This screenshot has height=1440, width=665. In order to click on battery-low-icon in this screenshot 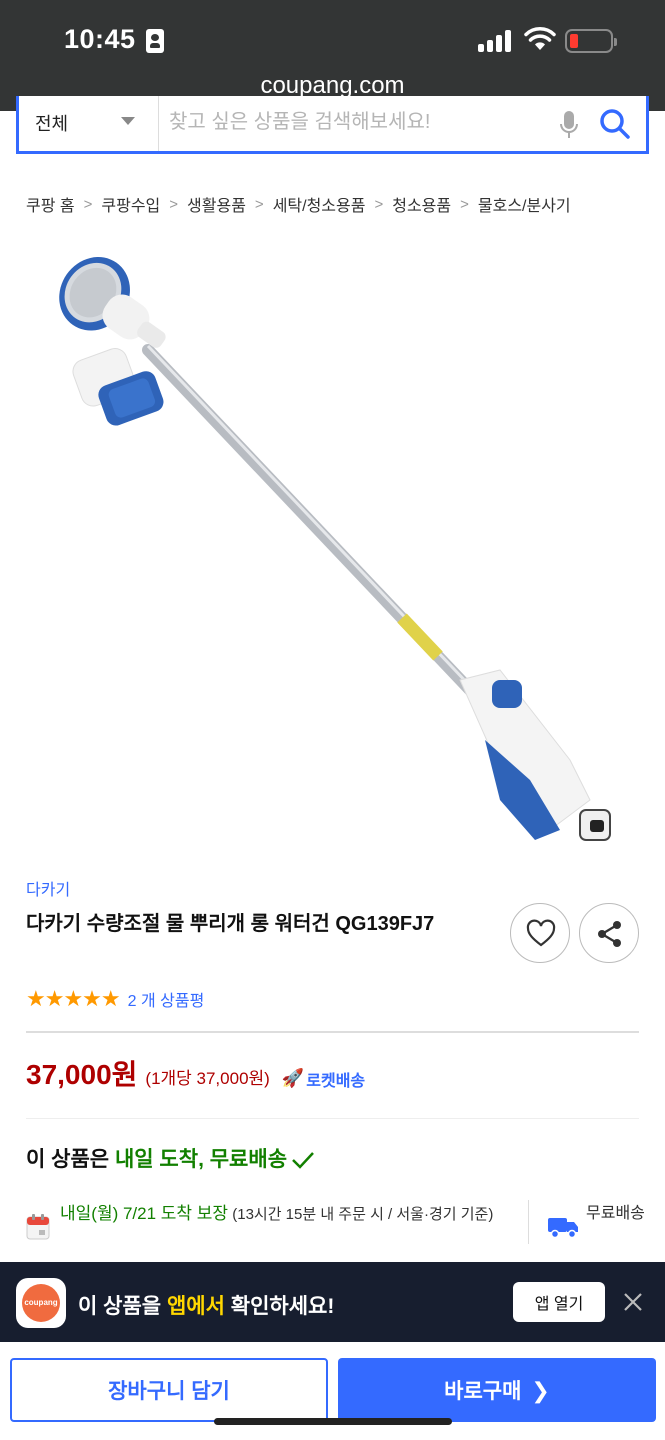, I will do `click(591, 41)`.